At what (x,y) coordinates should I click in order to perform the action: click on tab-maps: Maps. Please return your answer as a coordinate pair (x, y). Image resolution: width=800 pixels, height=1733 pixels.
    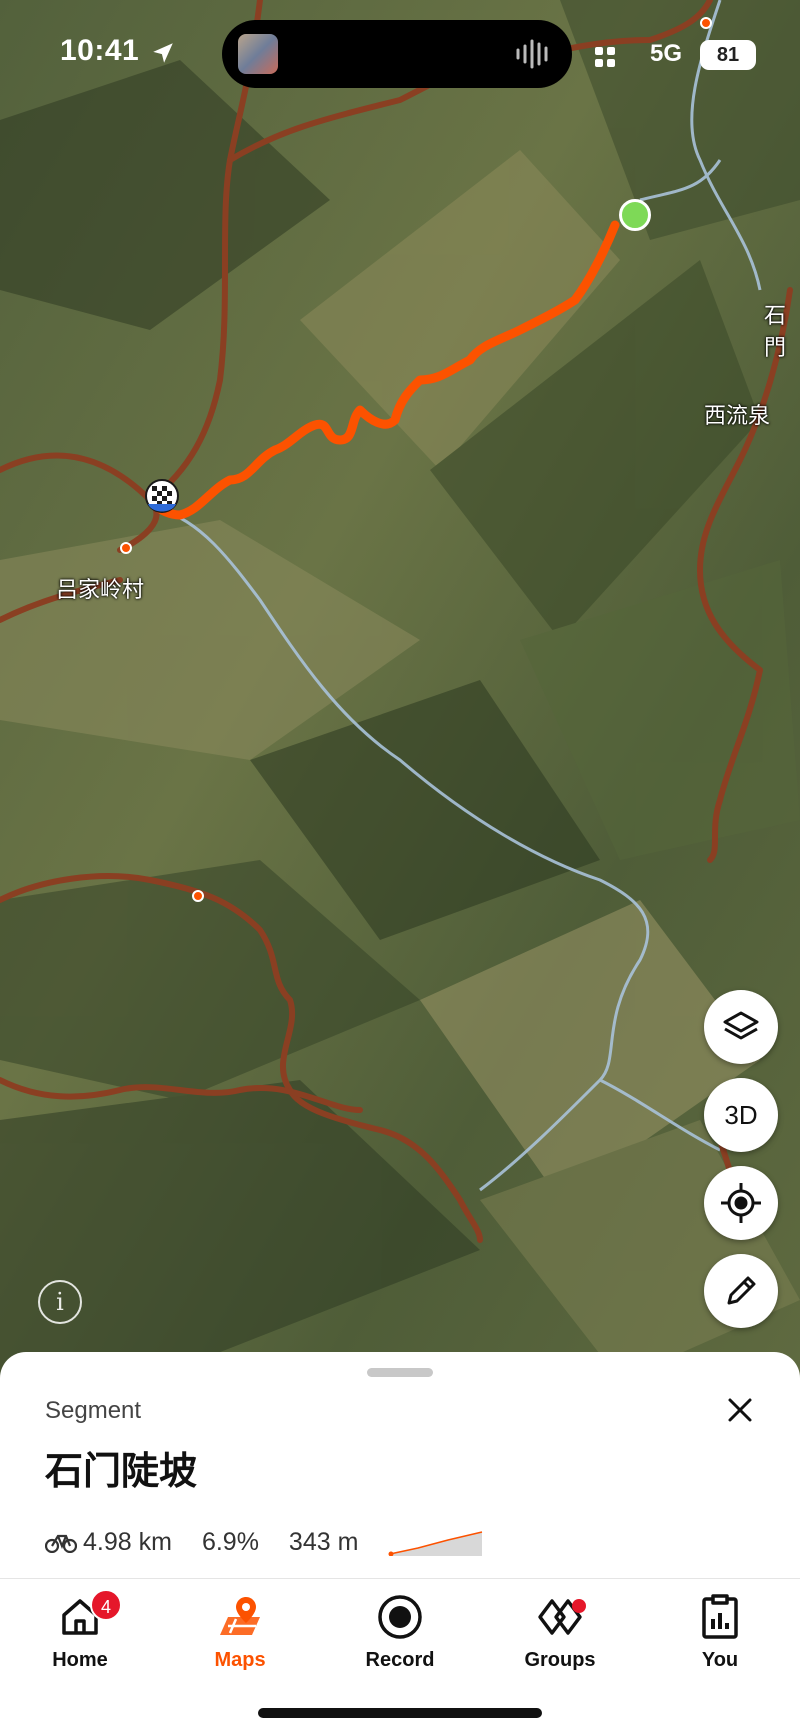
    Looking at the image, I should click on (240, 1634).